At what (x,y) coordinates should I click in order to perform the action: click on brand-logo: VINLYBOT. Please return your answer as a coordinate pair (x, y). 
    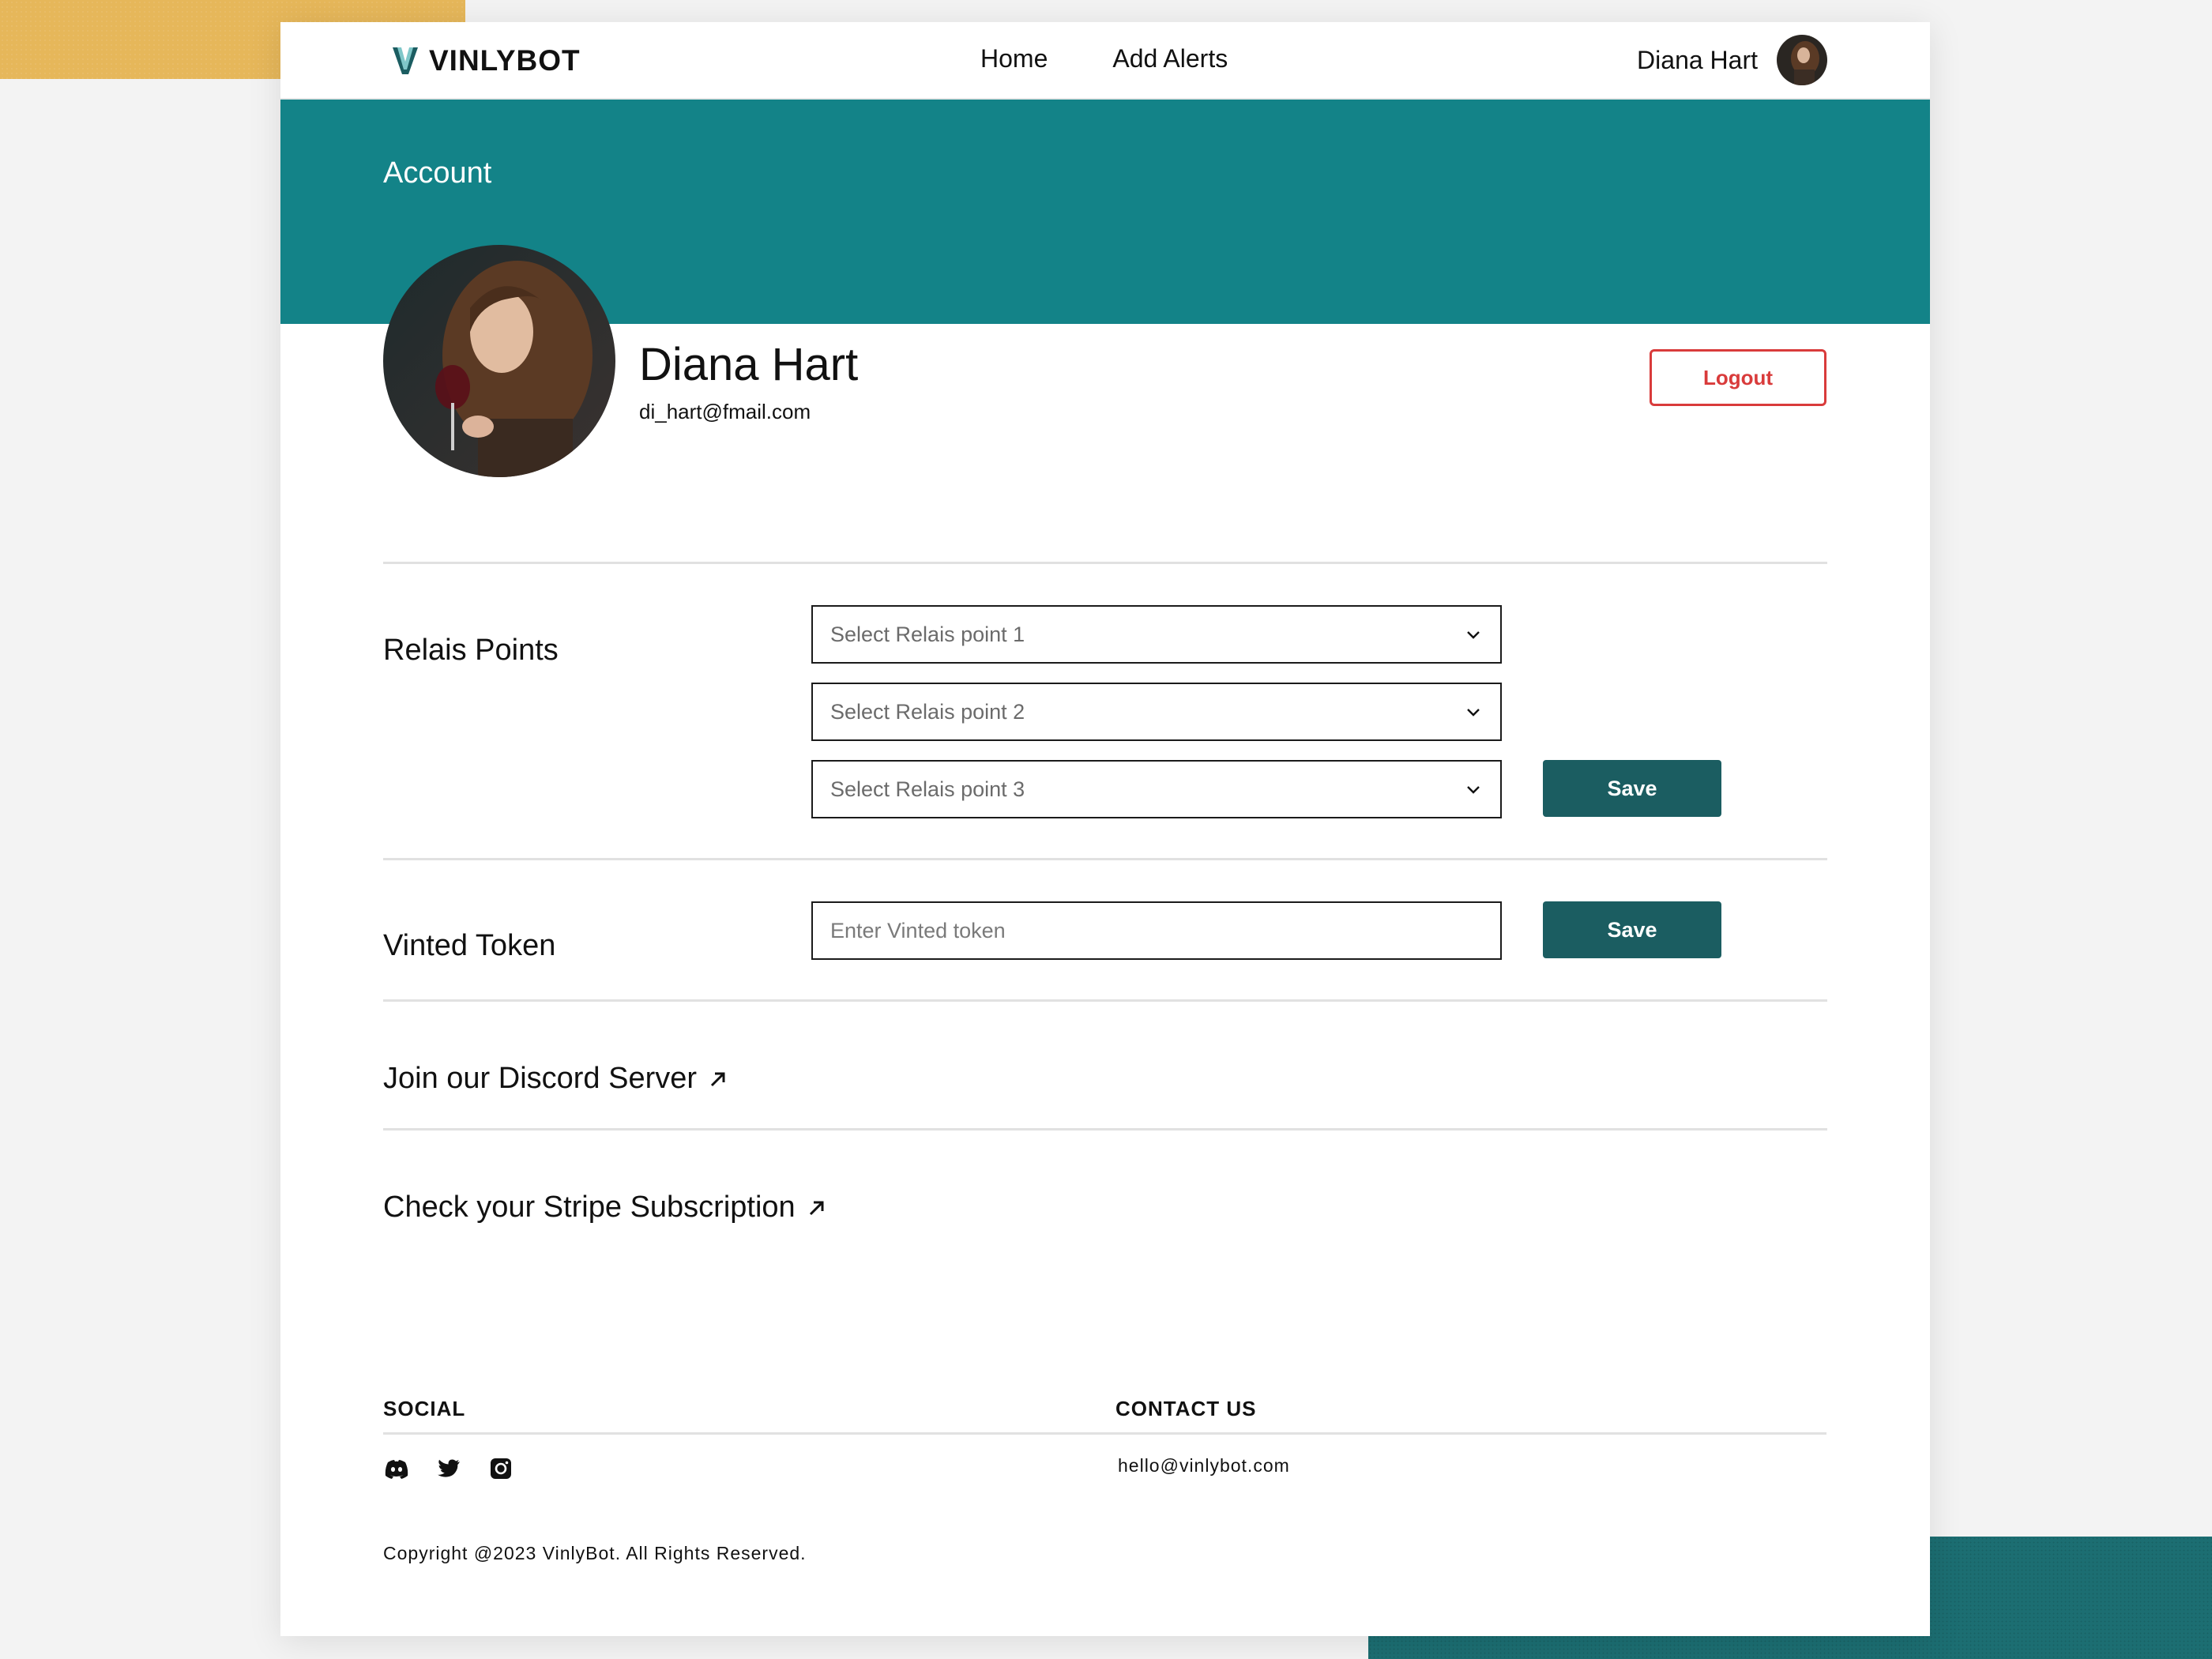
    Looking at the image, I should click on (486, 61).